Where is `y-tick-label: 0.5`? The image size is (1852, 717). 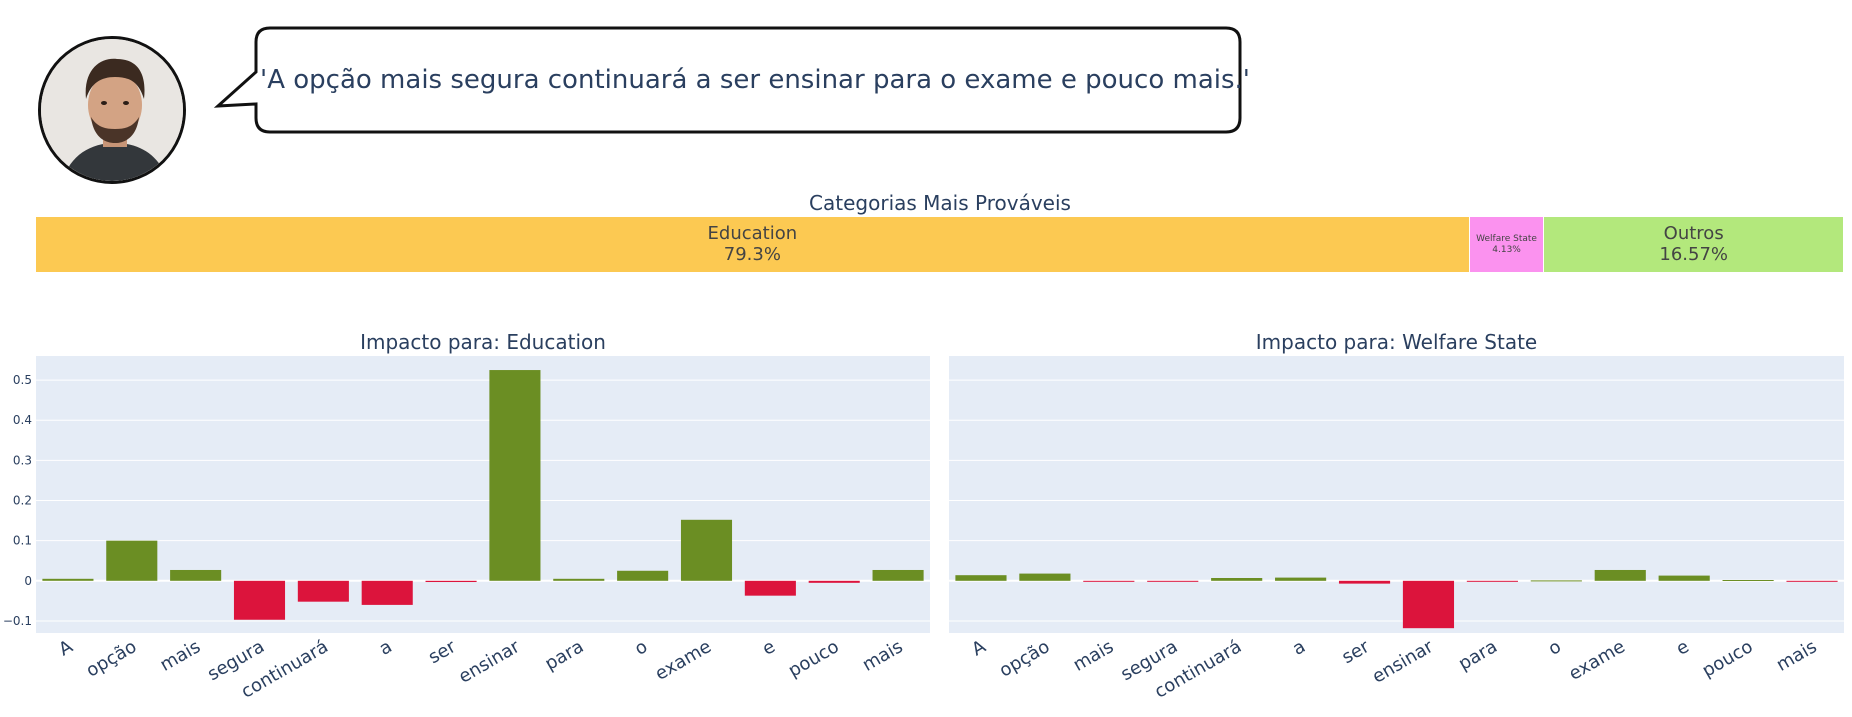 y-tick-label: 0.5 is located at coordinates (22, 380).